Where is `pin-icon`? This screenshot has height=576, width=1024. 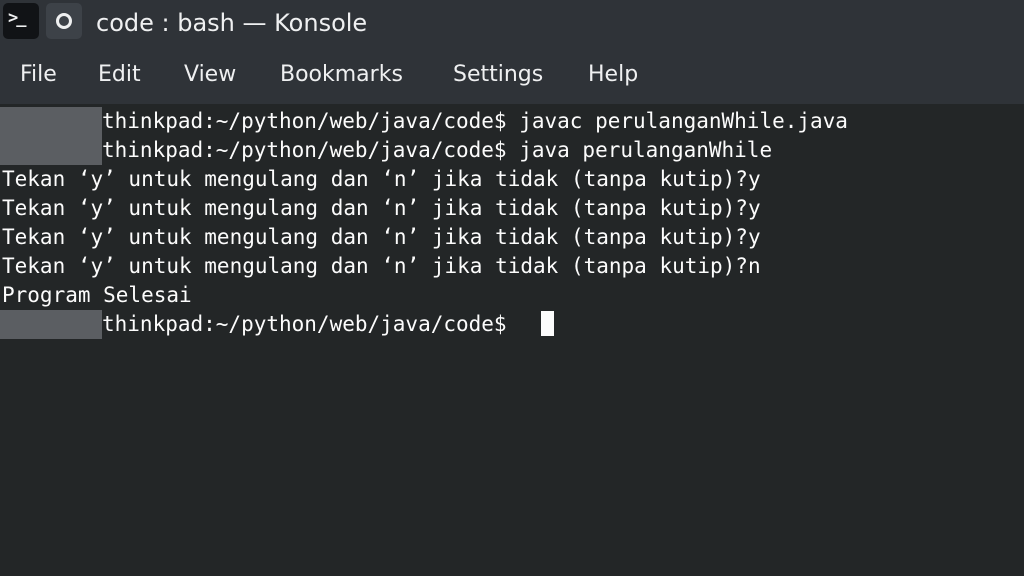 pin-icon is located at coordinates (64, 21).